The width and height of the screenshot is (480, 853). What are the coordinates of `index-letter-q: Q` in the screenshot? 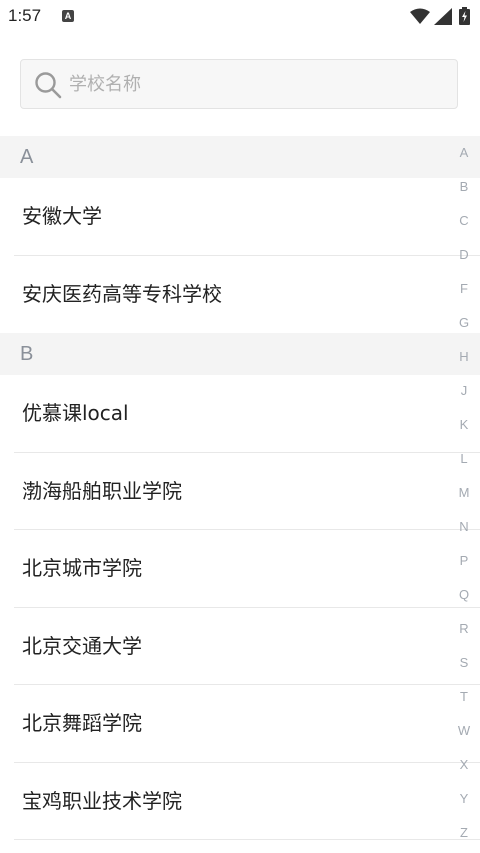 It's located at (464, 600).